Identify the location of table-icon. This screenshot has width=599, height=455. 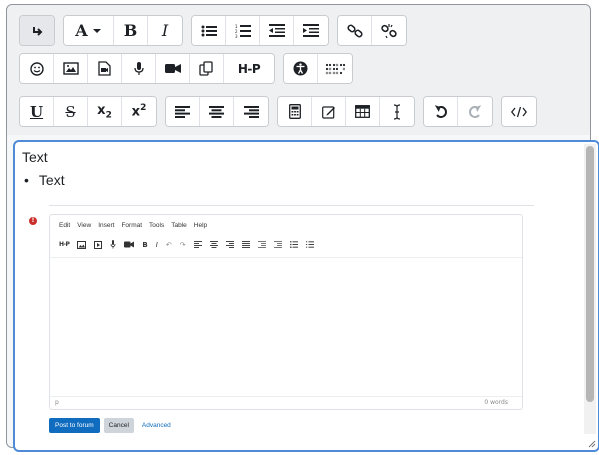
(362, 111).